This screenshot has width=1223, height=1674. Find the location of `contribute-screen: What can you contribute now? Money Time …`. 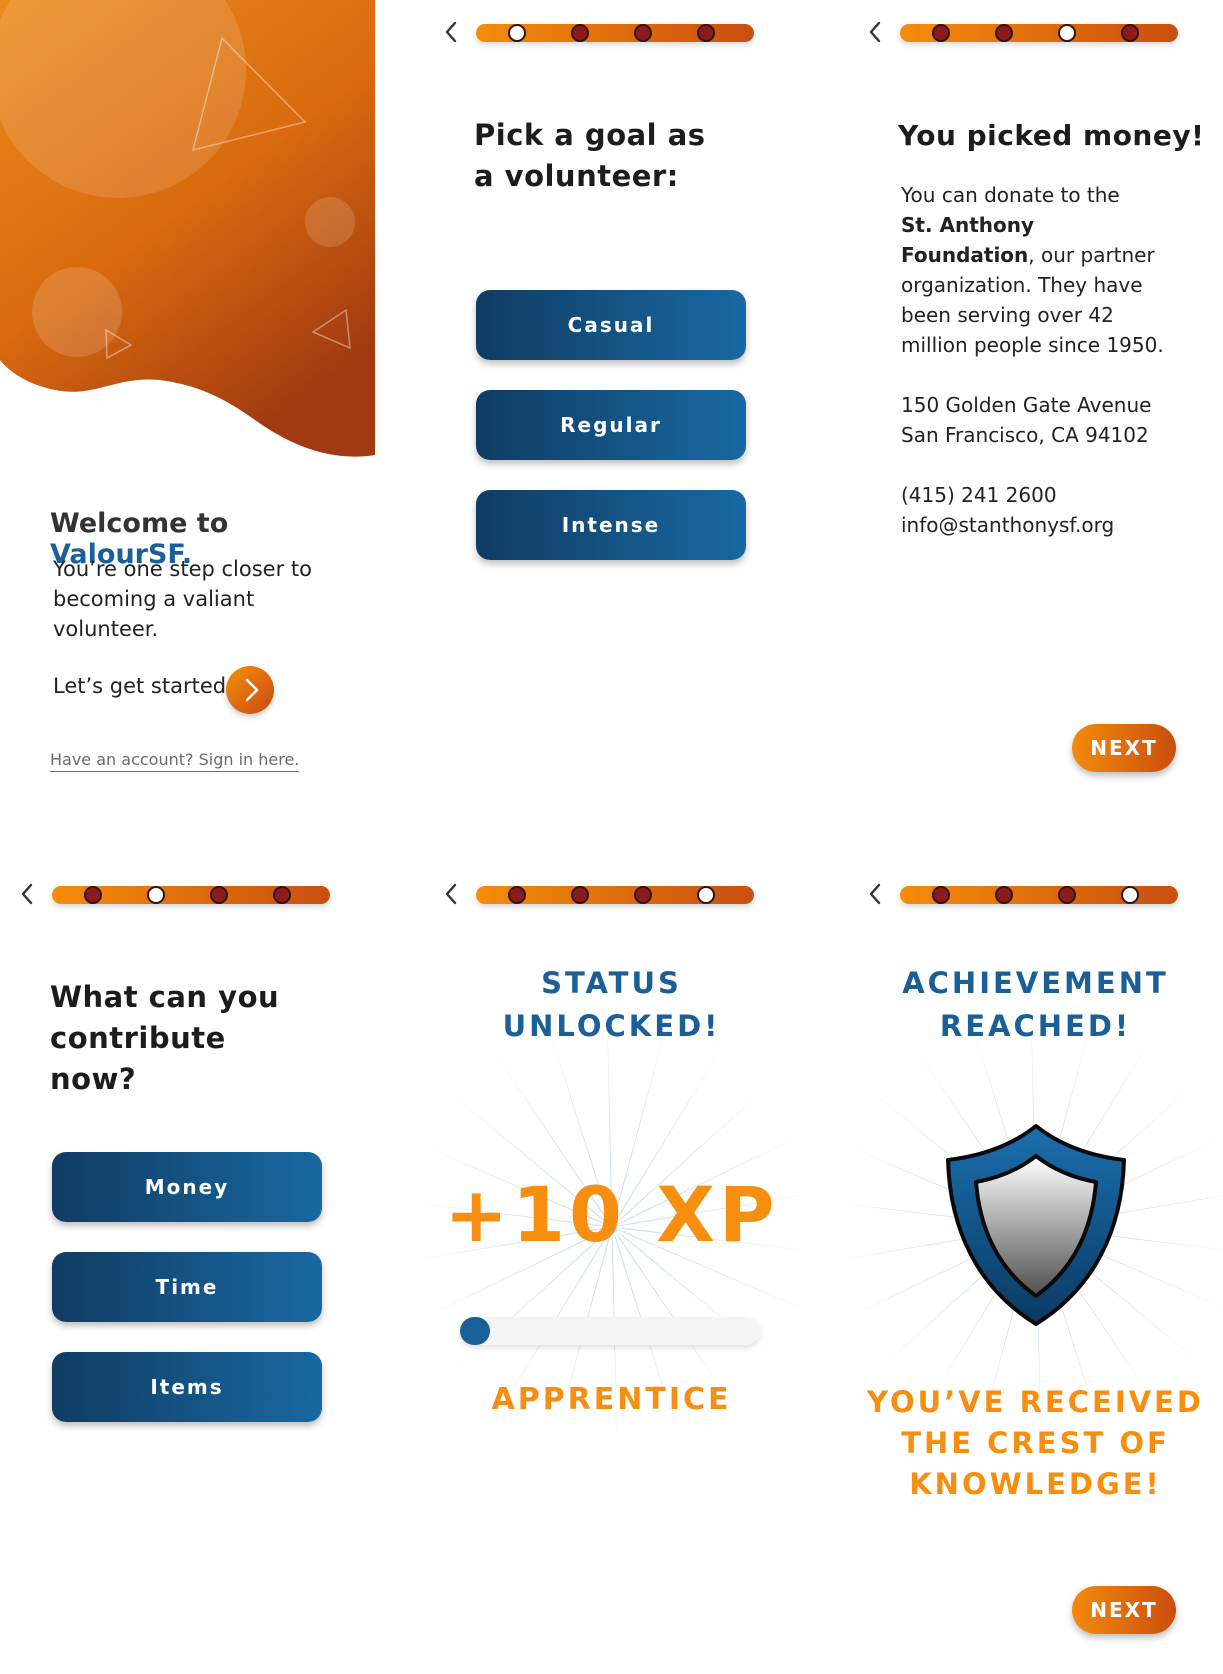

contribute-screen: What can you contribute now? Money Time … is located at coordinates (187, 1262).